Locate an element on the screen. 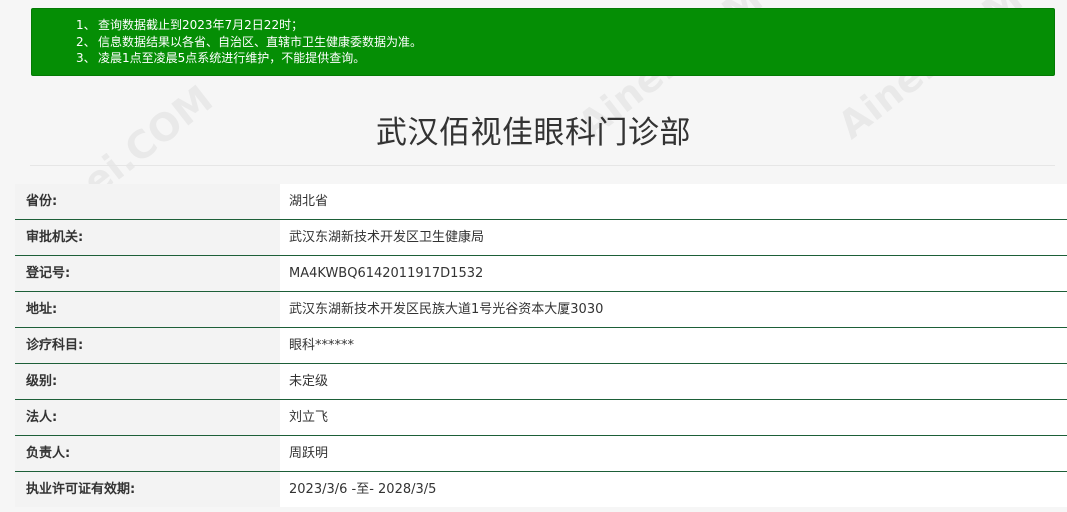  table-row: 法人: 刘立飞 is located at coordinates (541, 418).